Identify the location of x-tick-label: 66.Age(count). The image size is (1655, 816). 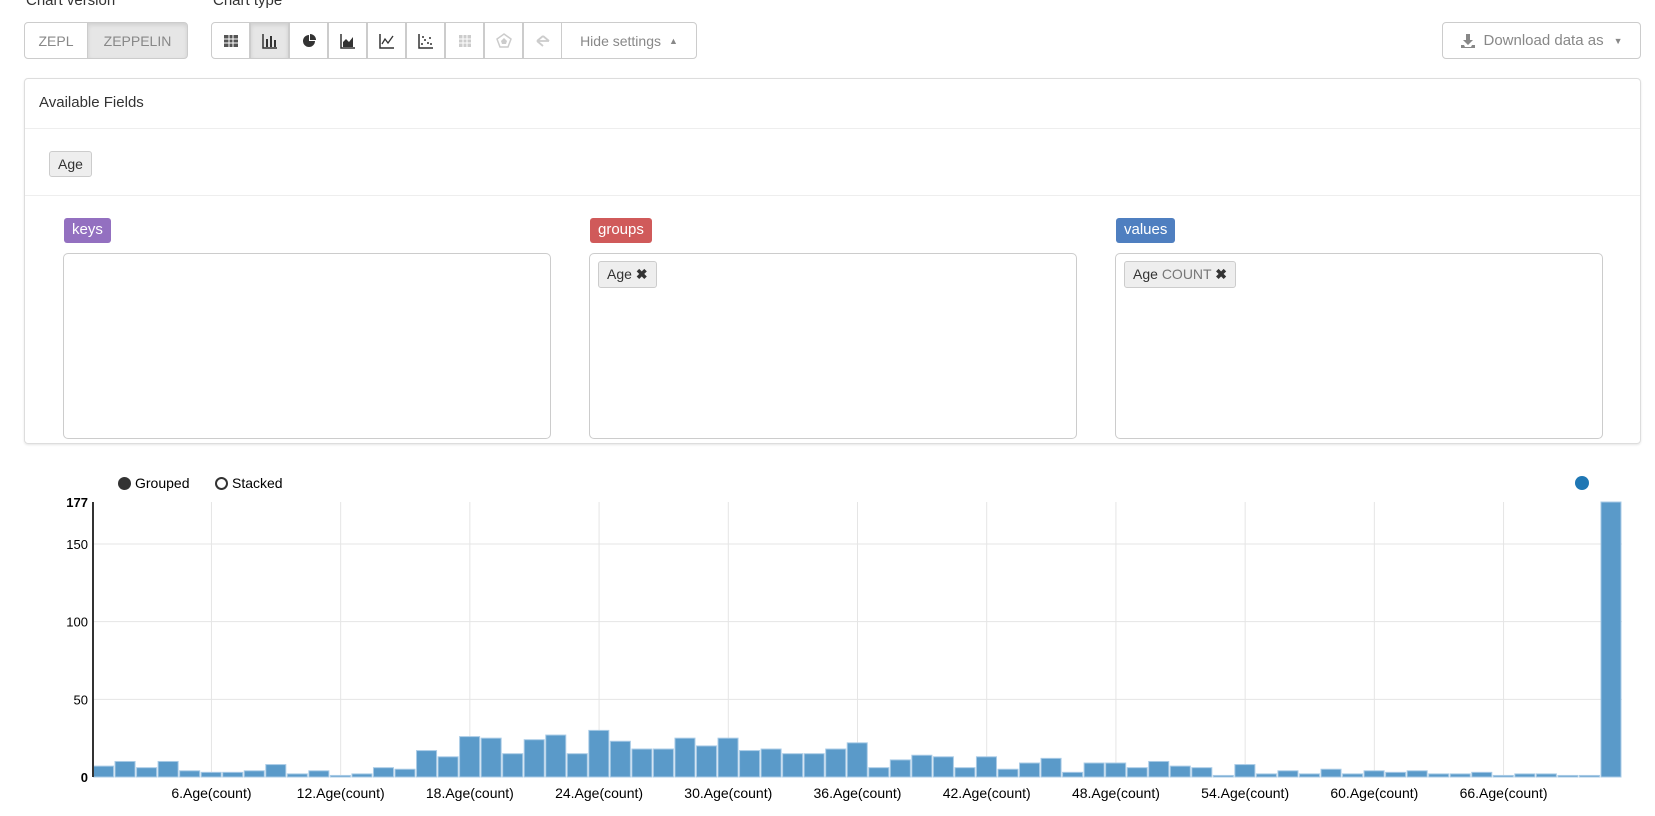
(1504, 793).